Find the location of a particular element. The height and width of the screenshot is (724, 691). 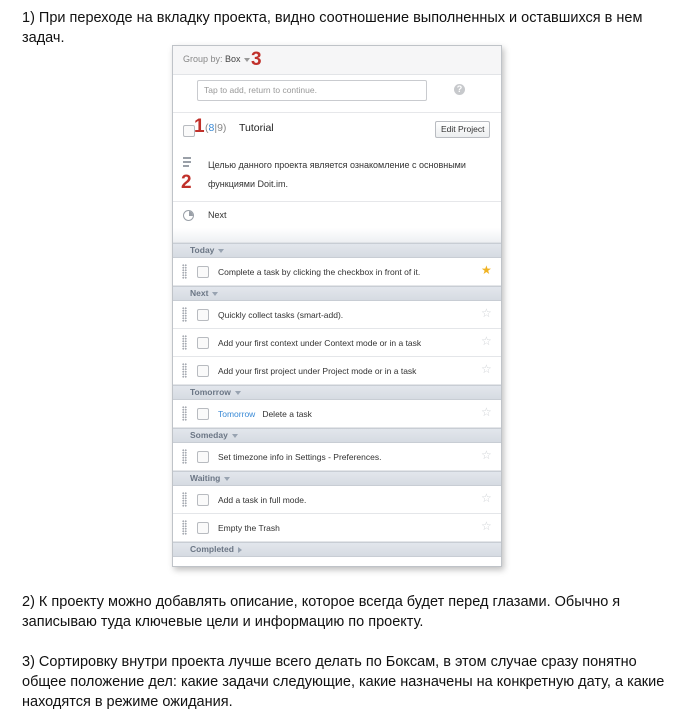

section-label: Completed is located at coordinates (212, 549).